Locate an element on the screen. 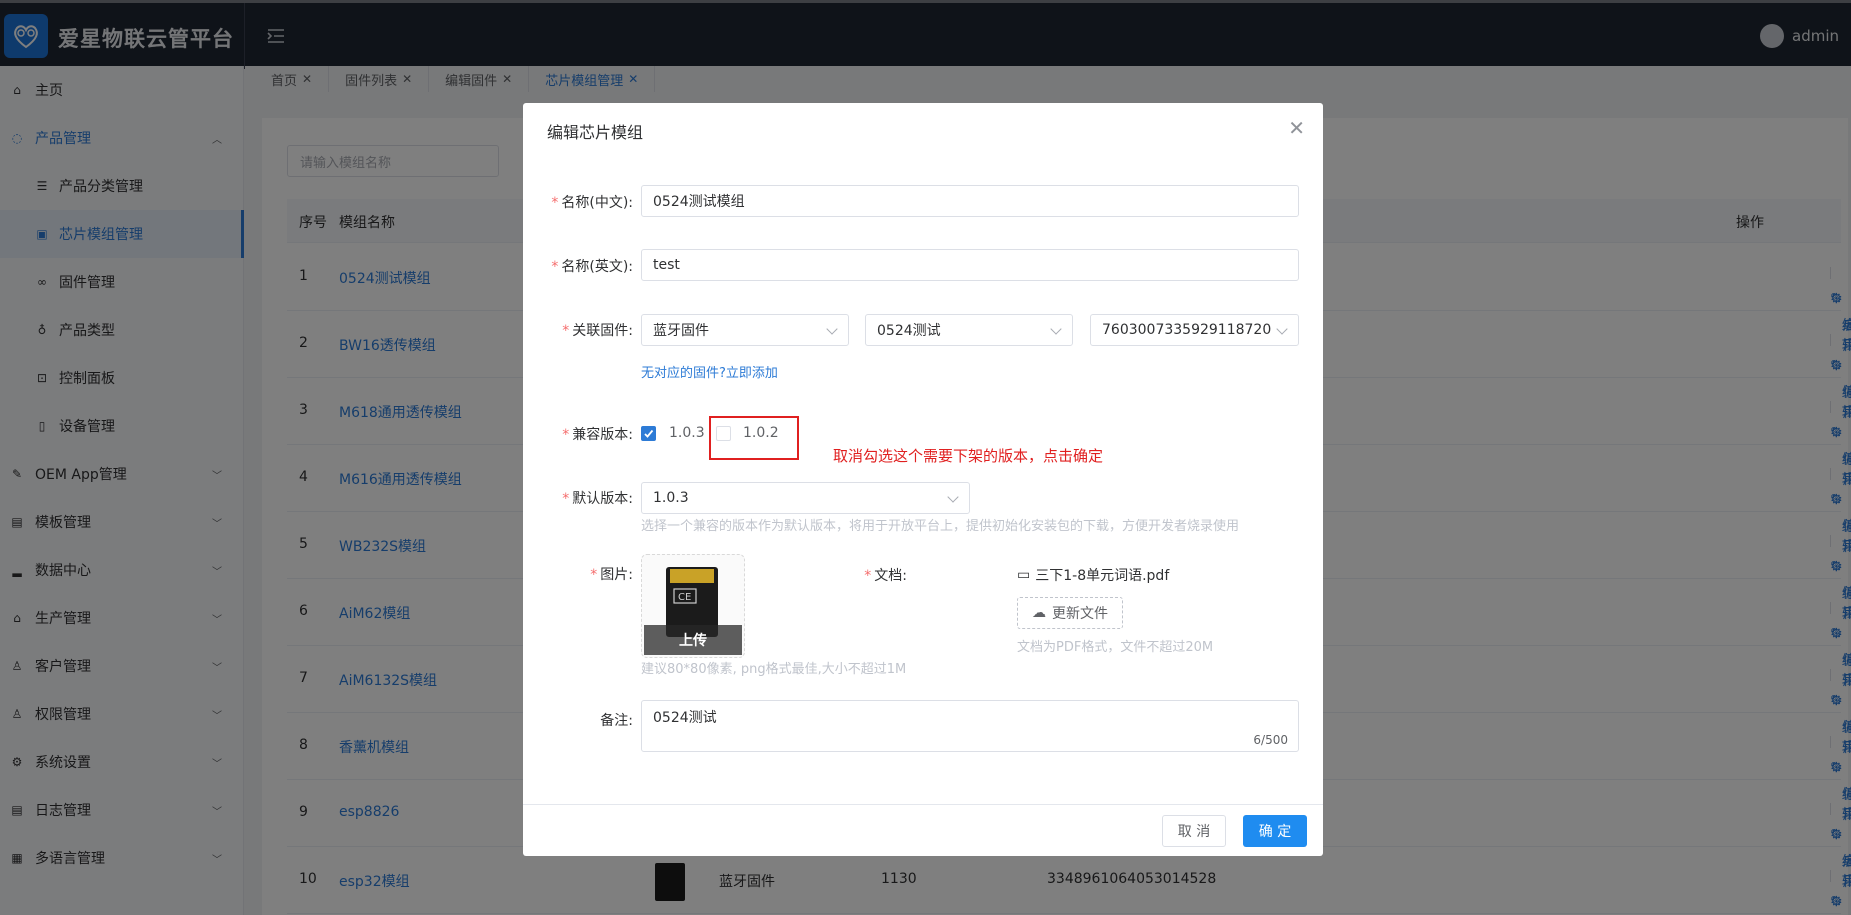 The width and height of the screenshot is (1851, 915). image-label: * 图片: is located at coordinates (611, 575).